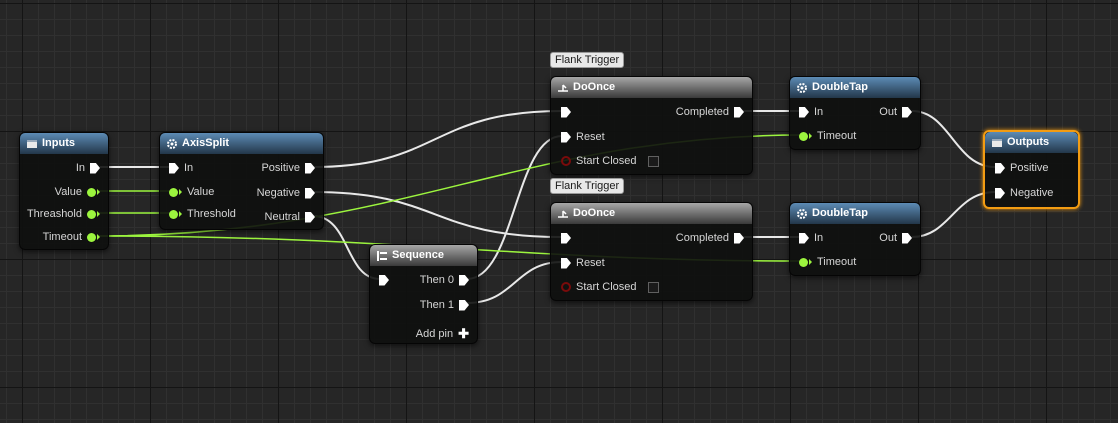 The image size is (1118, 423). I want to click on pin-label: Neutral, so click(282, 217).